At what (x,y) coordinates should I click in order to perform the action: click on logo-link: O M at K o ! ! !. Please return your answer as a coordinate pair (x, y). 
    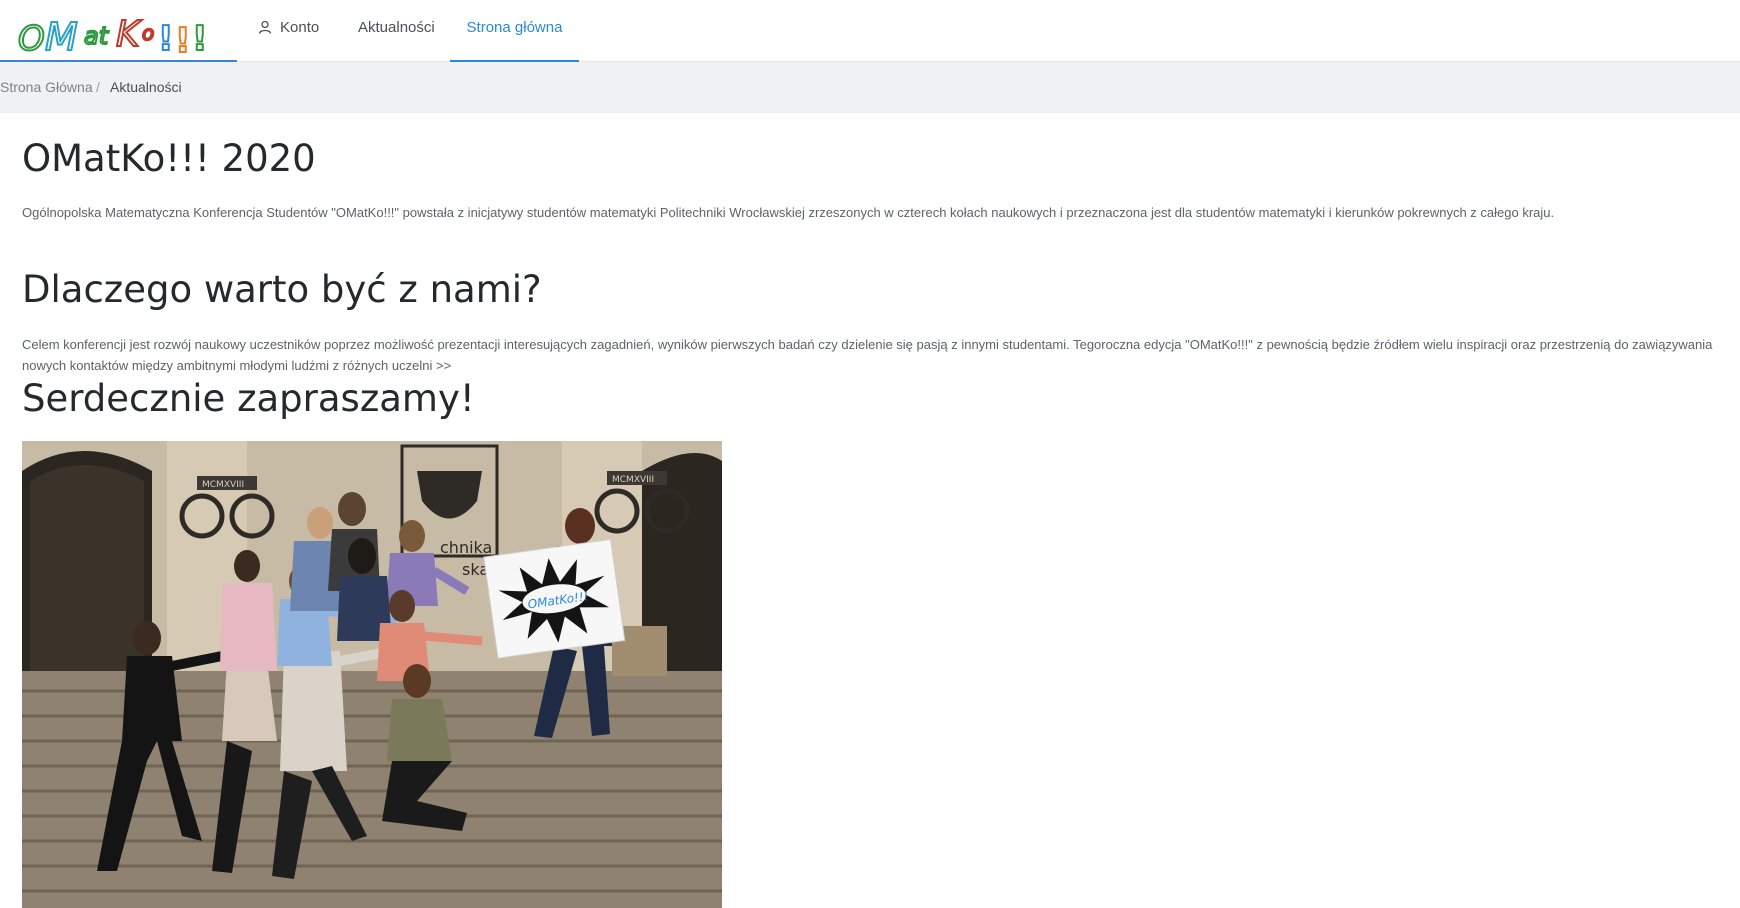
    Looking at the image, I should click on (118, 31).